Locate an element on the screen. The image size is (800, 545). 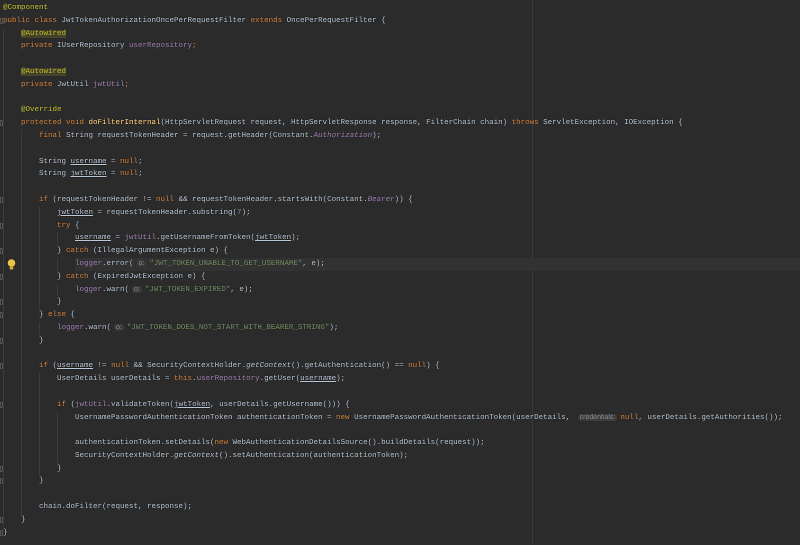
lightbulb-icon is located at coordinates (11, 264).